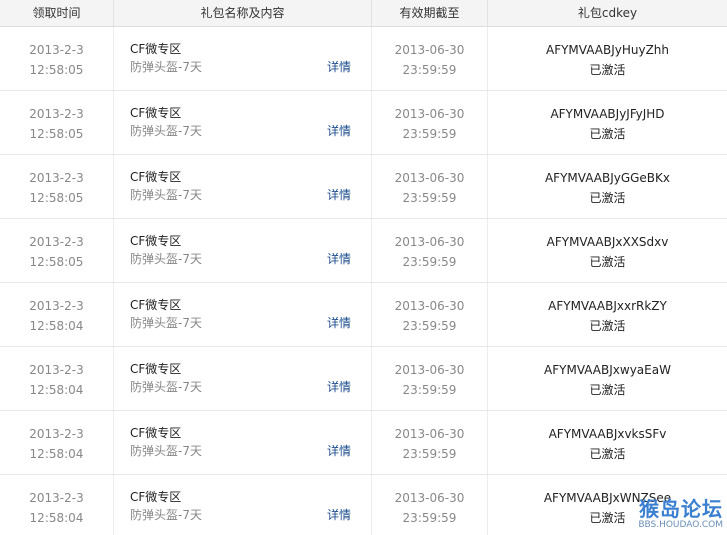  I want to click on site-watermark-logo: 猴岛论坛 BBS.HOUDAO.COM, so click(675, 515).